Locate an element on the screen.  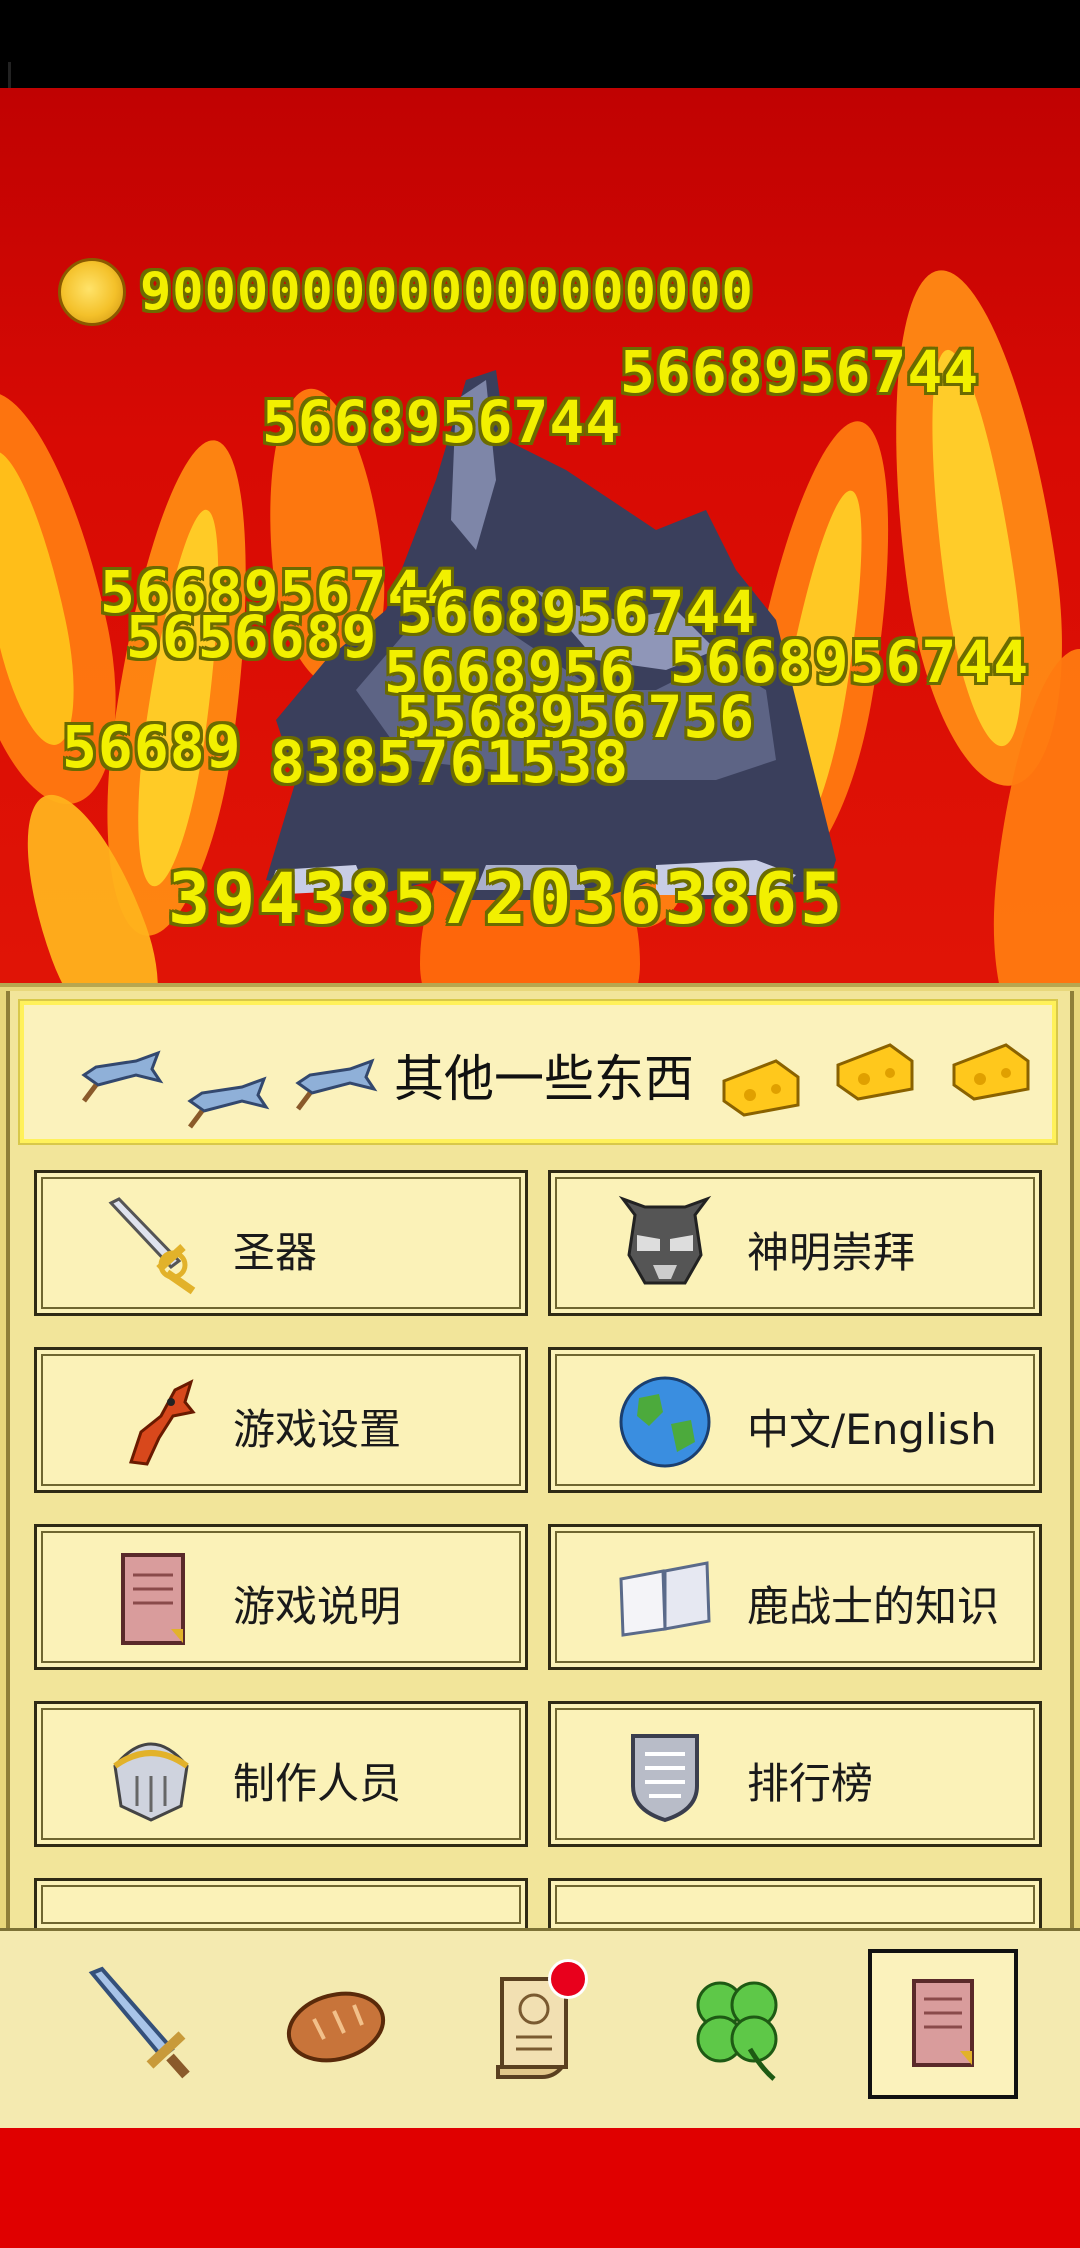
holy-artifact-button: 圣器 is located at coordinates (281, 1243).